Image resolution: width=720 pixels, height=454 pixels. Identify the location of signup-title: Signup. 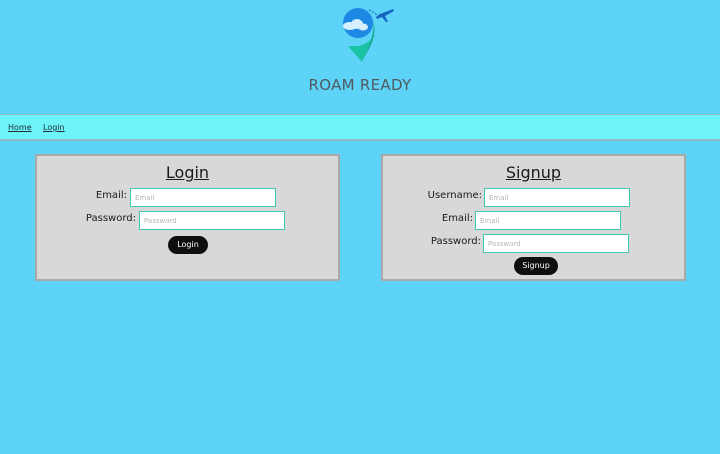
(533, 172).